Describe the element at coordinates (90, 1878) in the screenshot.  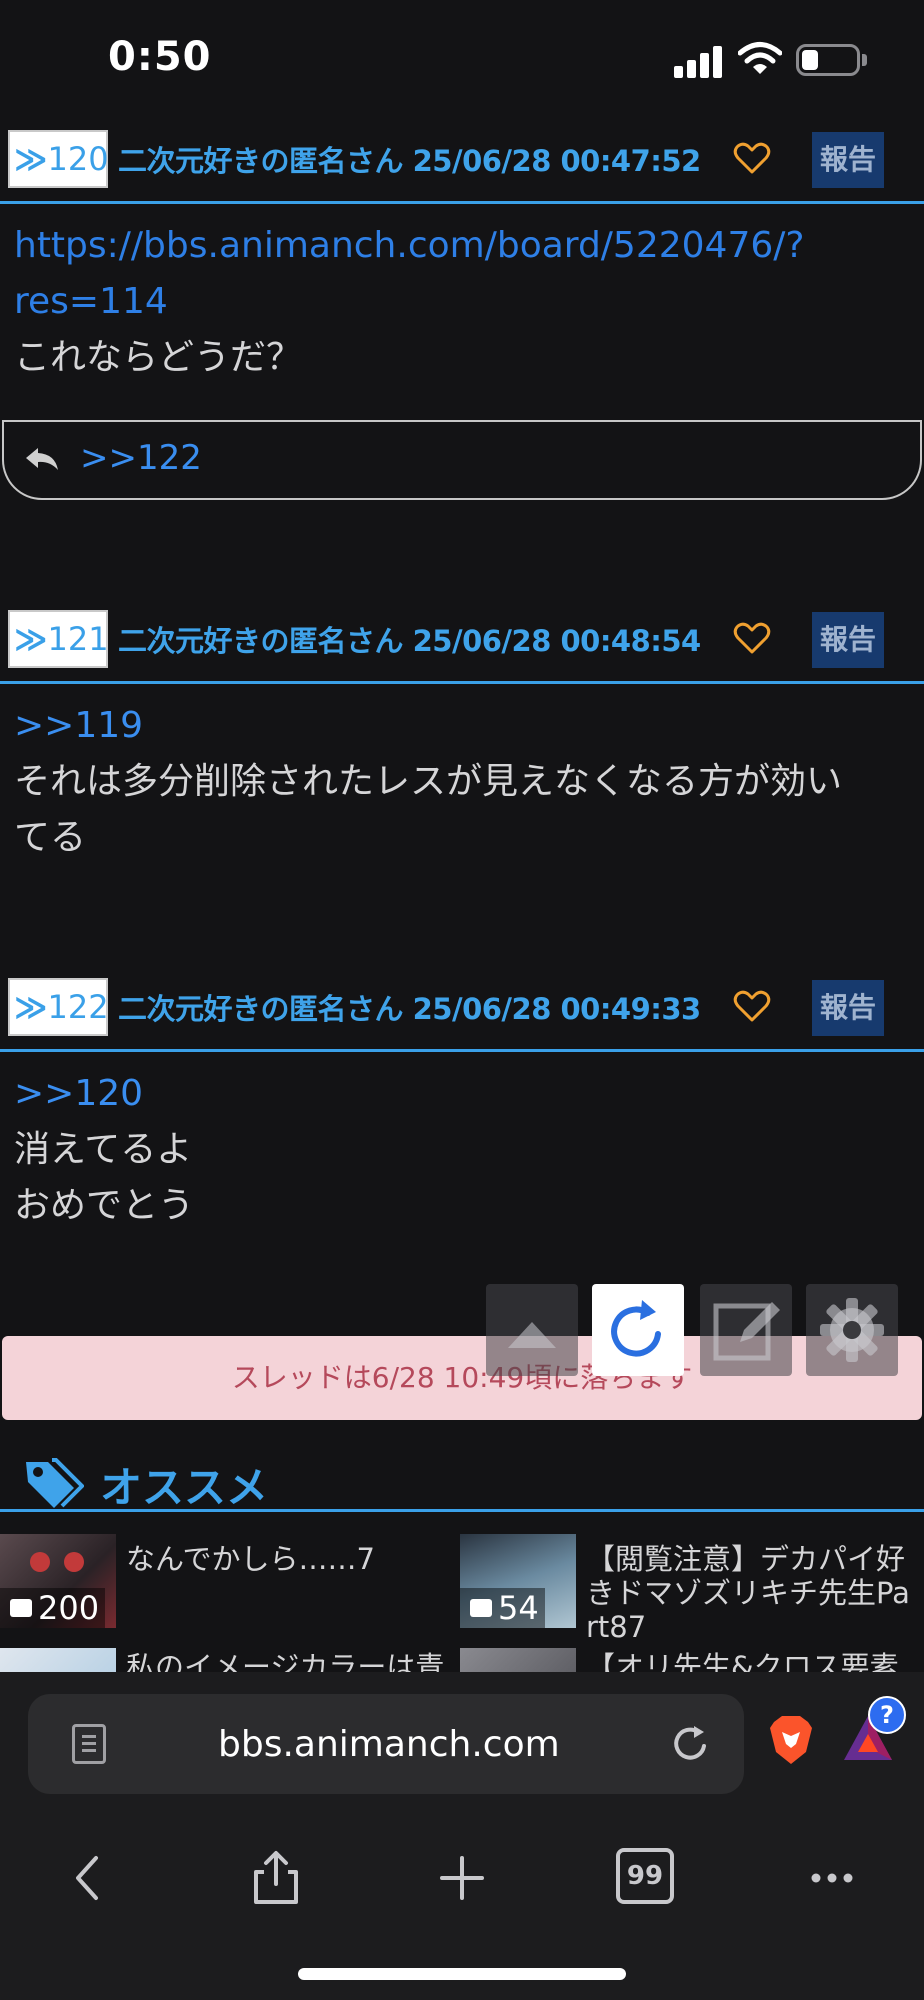
I see `back-icon` at that location.